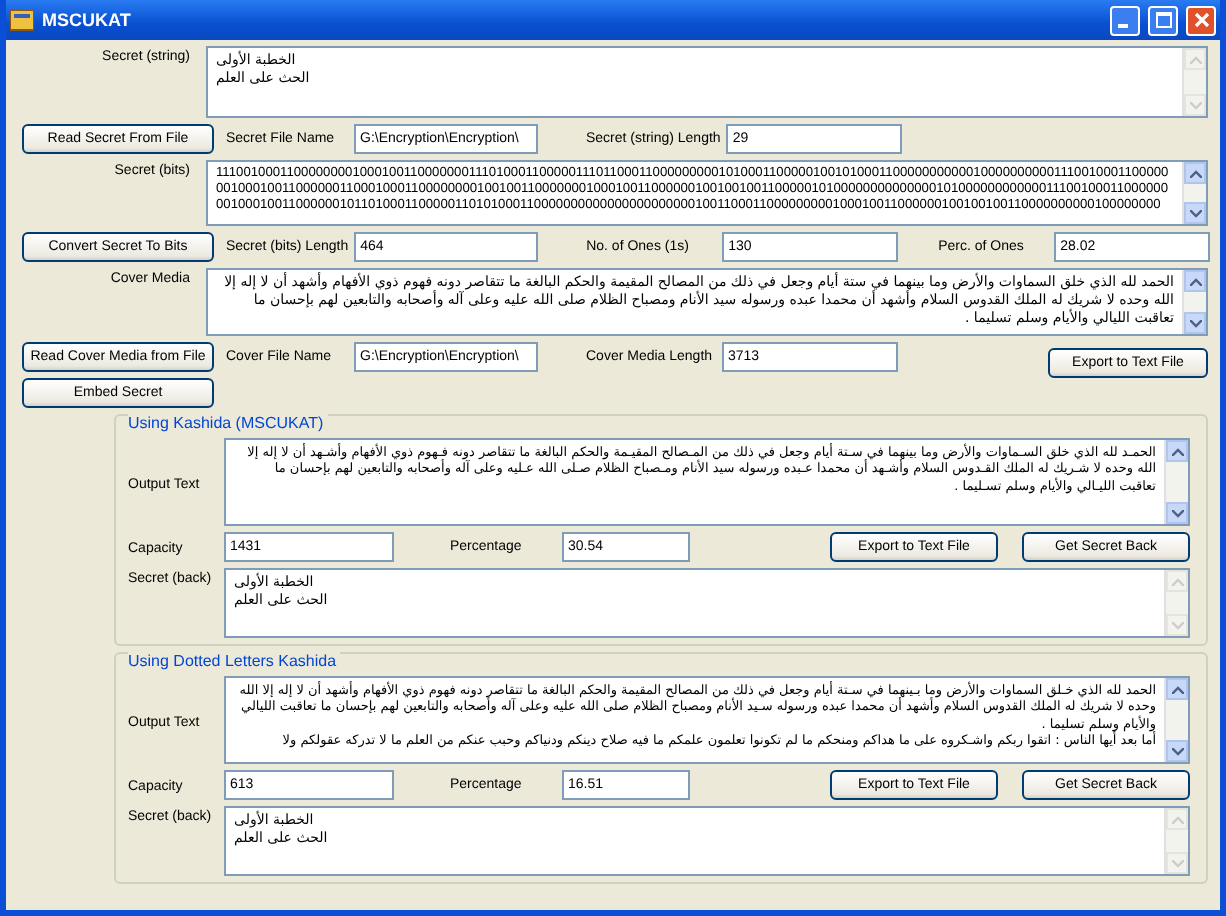 This screenshot has height=916, width=1226. I want to click on minimize-button, so click(1125, 20).